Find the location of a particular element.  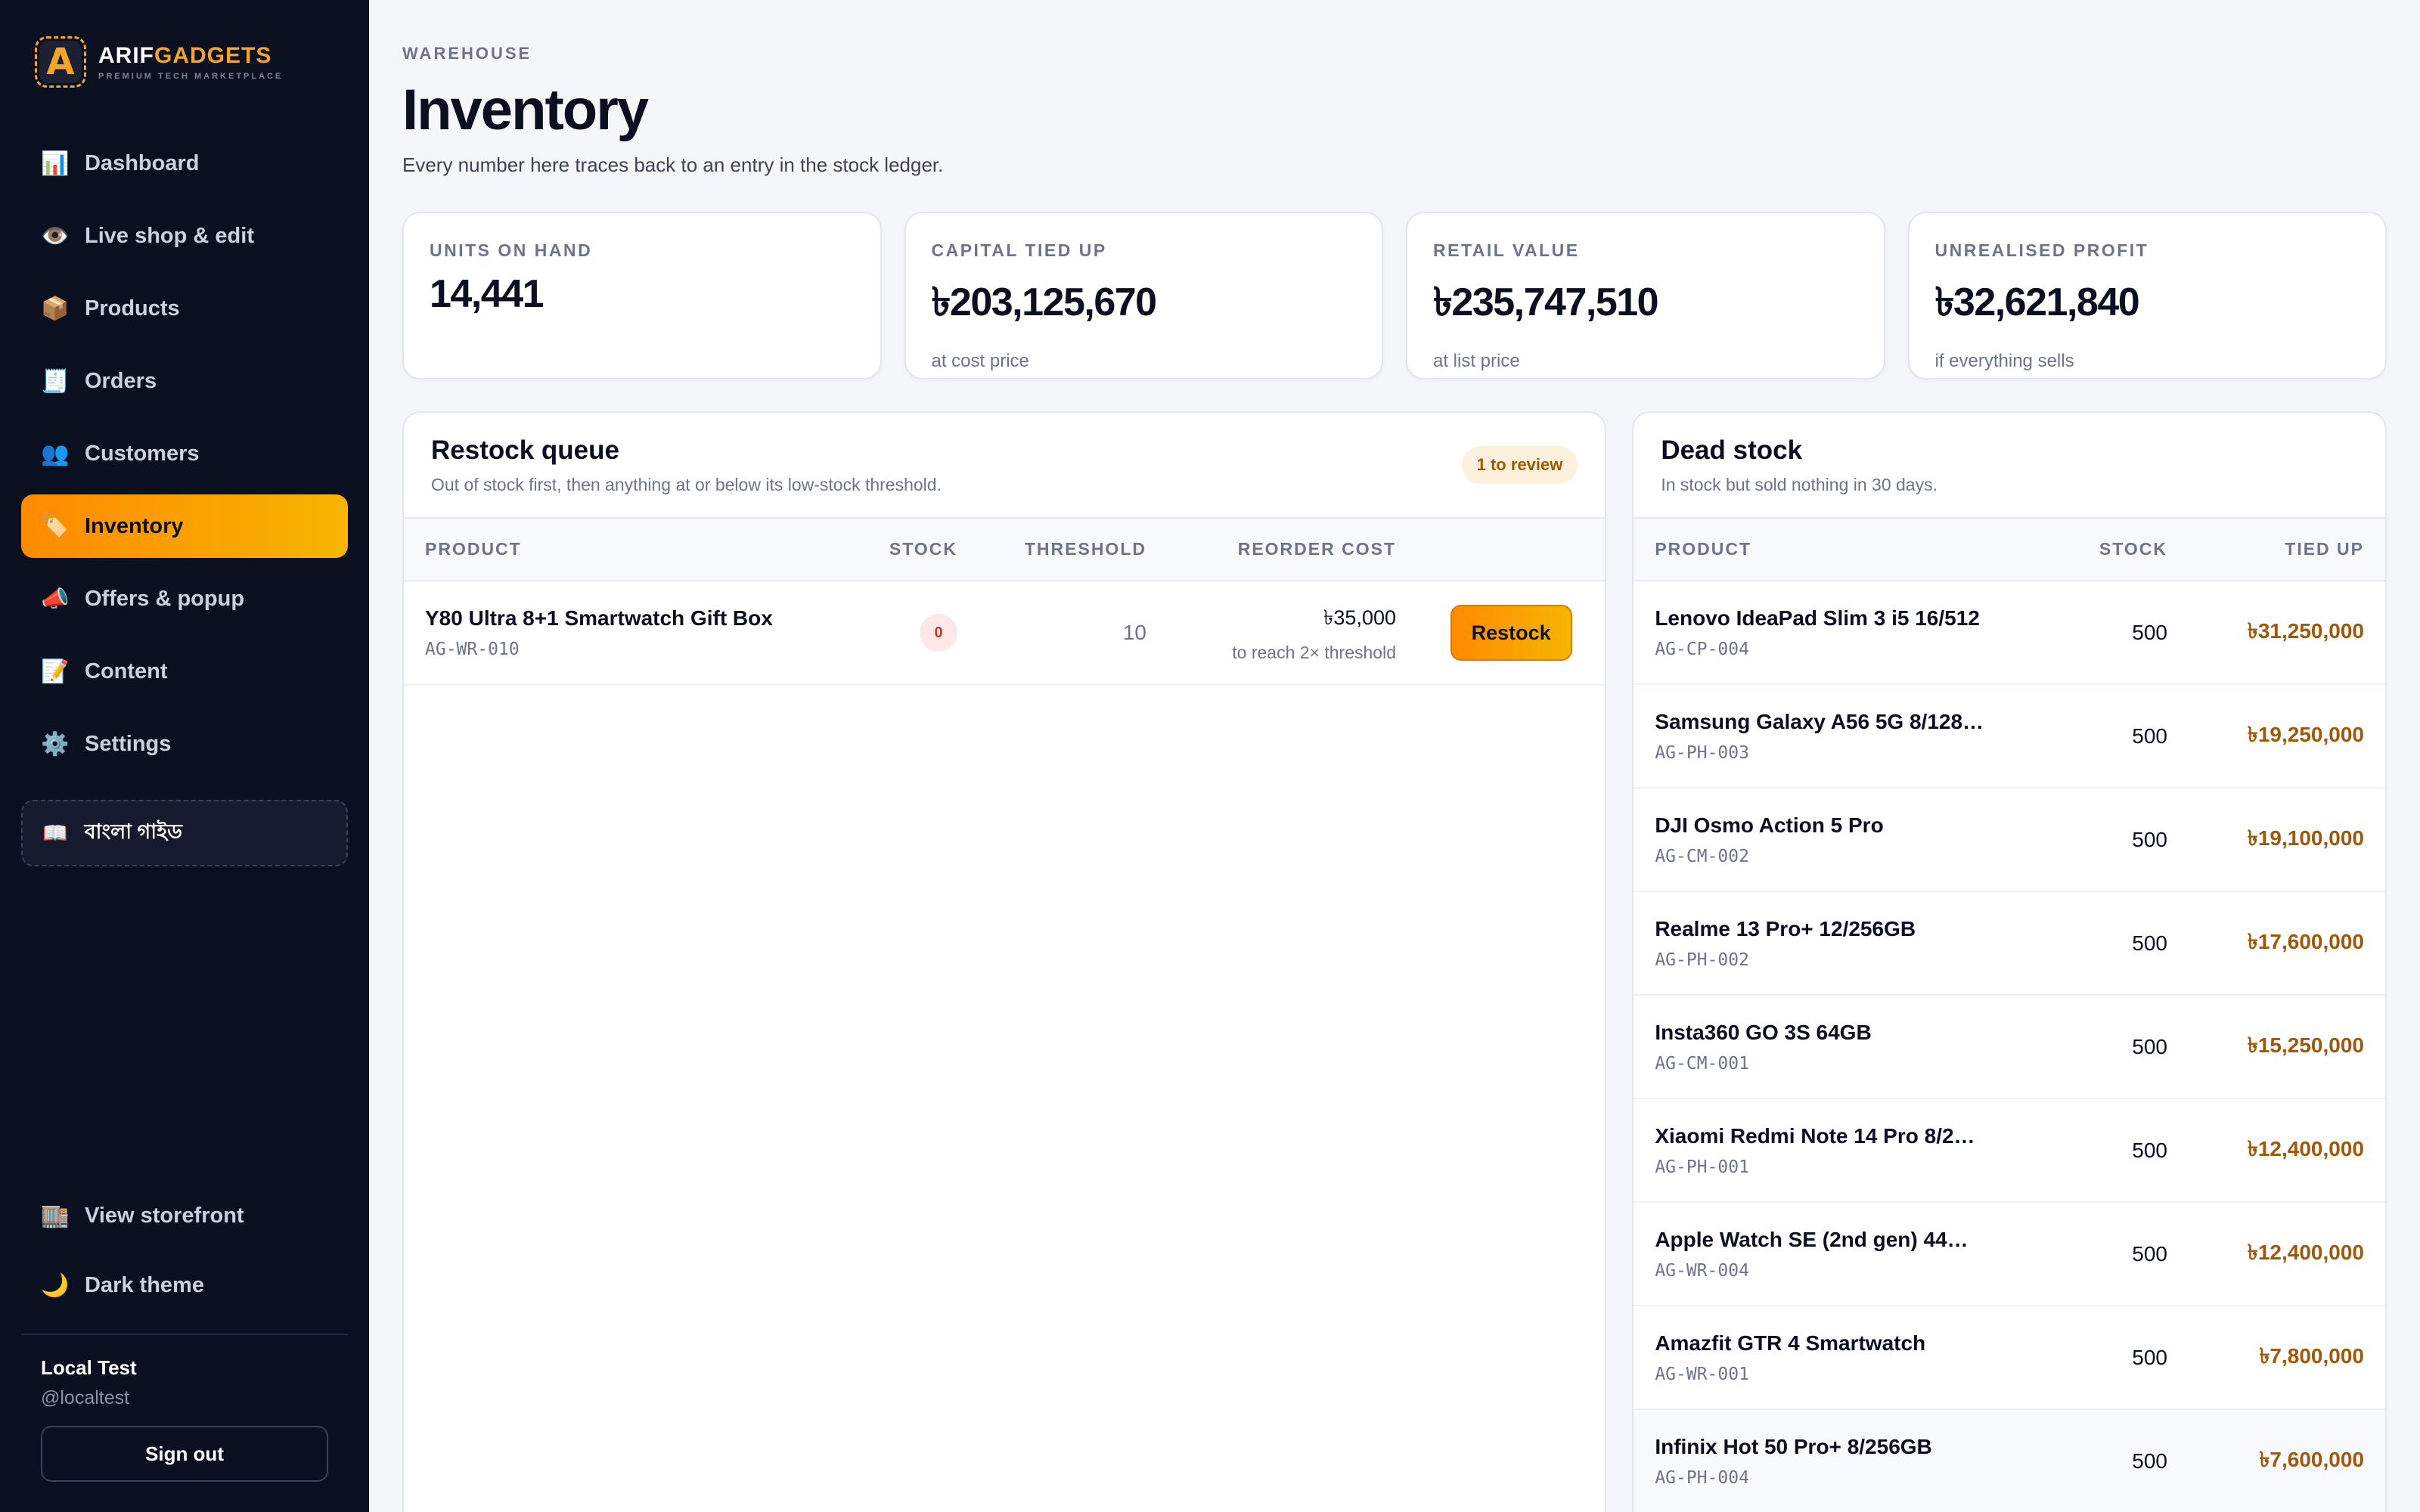

stat-card: CAPITAL TIED UP ৳203,125,670 at cost price is located at coordinates (1143, 296).